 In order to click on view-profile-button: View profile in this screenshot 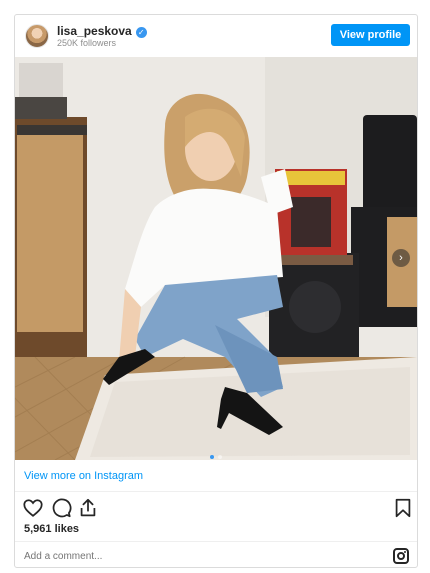, I will do `click(370, 35)`.